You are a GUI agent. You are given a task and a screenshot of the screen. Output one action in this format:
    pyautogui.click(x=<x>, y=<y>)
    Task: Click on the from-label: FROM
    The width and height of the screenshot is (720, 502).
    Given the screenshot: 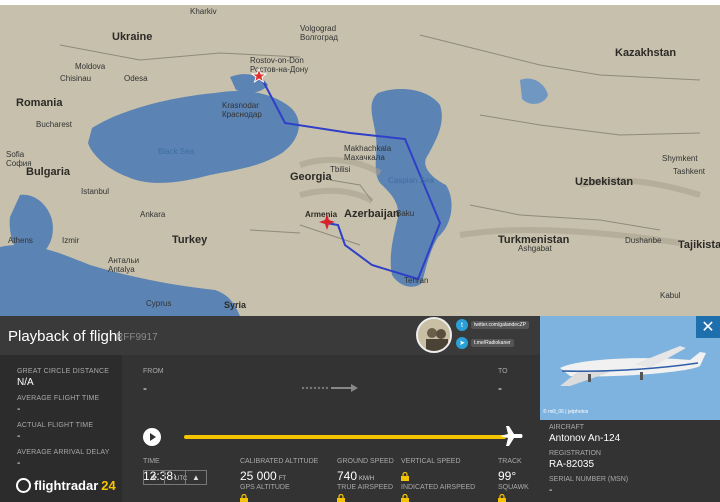 What is the action you would take?
    pyautogui.click(x=153, y=371)
    